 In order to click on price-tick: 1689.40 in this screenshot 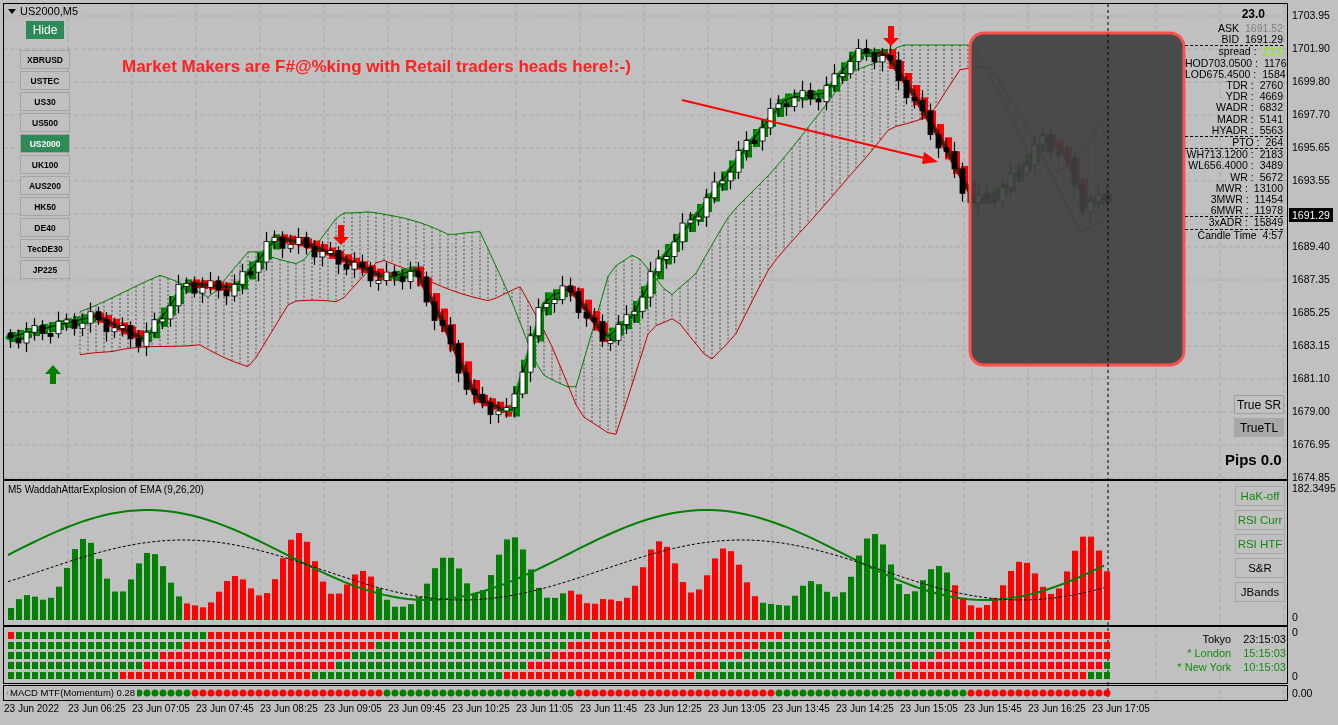, I will do `click(1311, 246)`.